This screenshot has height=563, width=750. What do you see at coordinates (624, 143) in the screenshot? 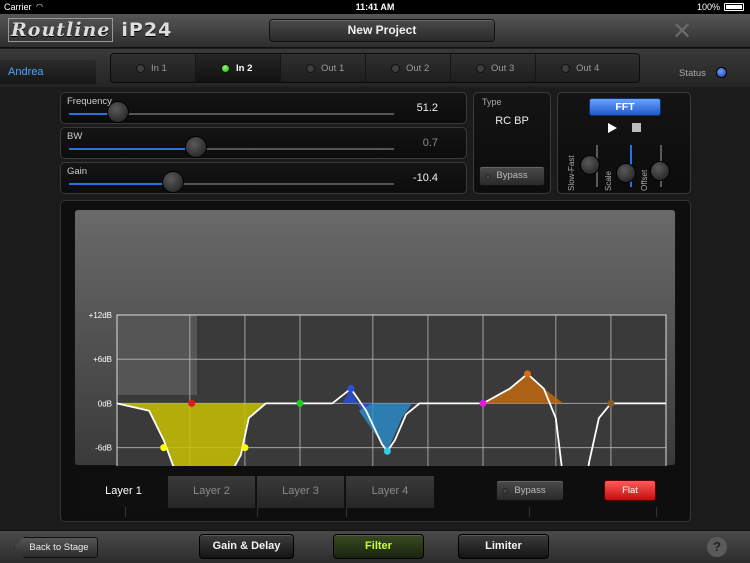
I see `fft-panel: FFT Slow-Fast Scale Offset` at bounding box center [624, 143].